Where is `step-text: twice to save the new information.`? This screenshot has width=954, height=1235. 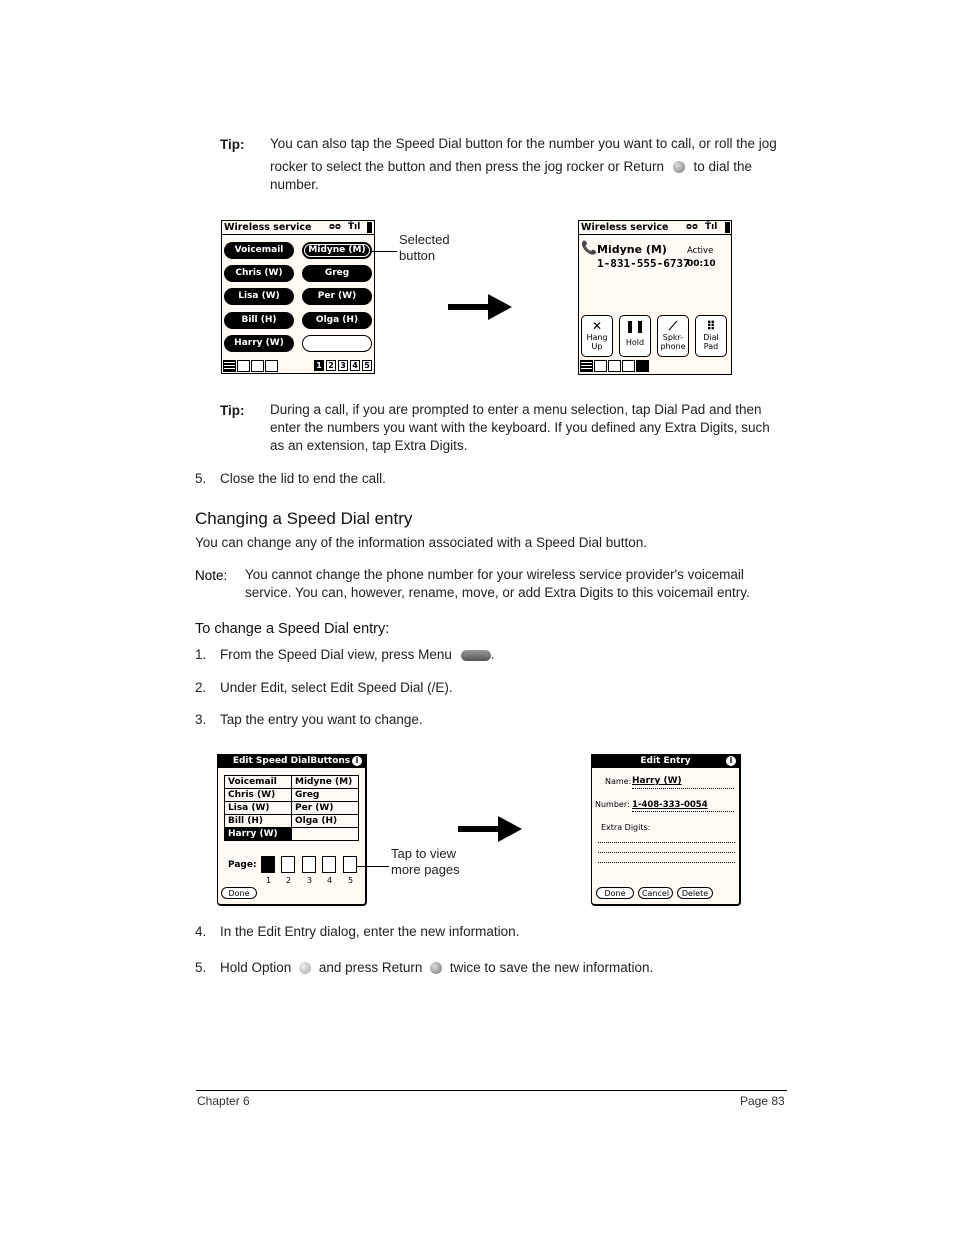
step-text: twice to save the new information. is located at coordinates (551, 967).